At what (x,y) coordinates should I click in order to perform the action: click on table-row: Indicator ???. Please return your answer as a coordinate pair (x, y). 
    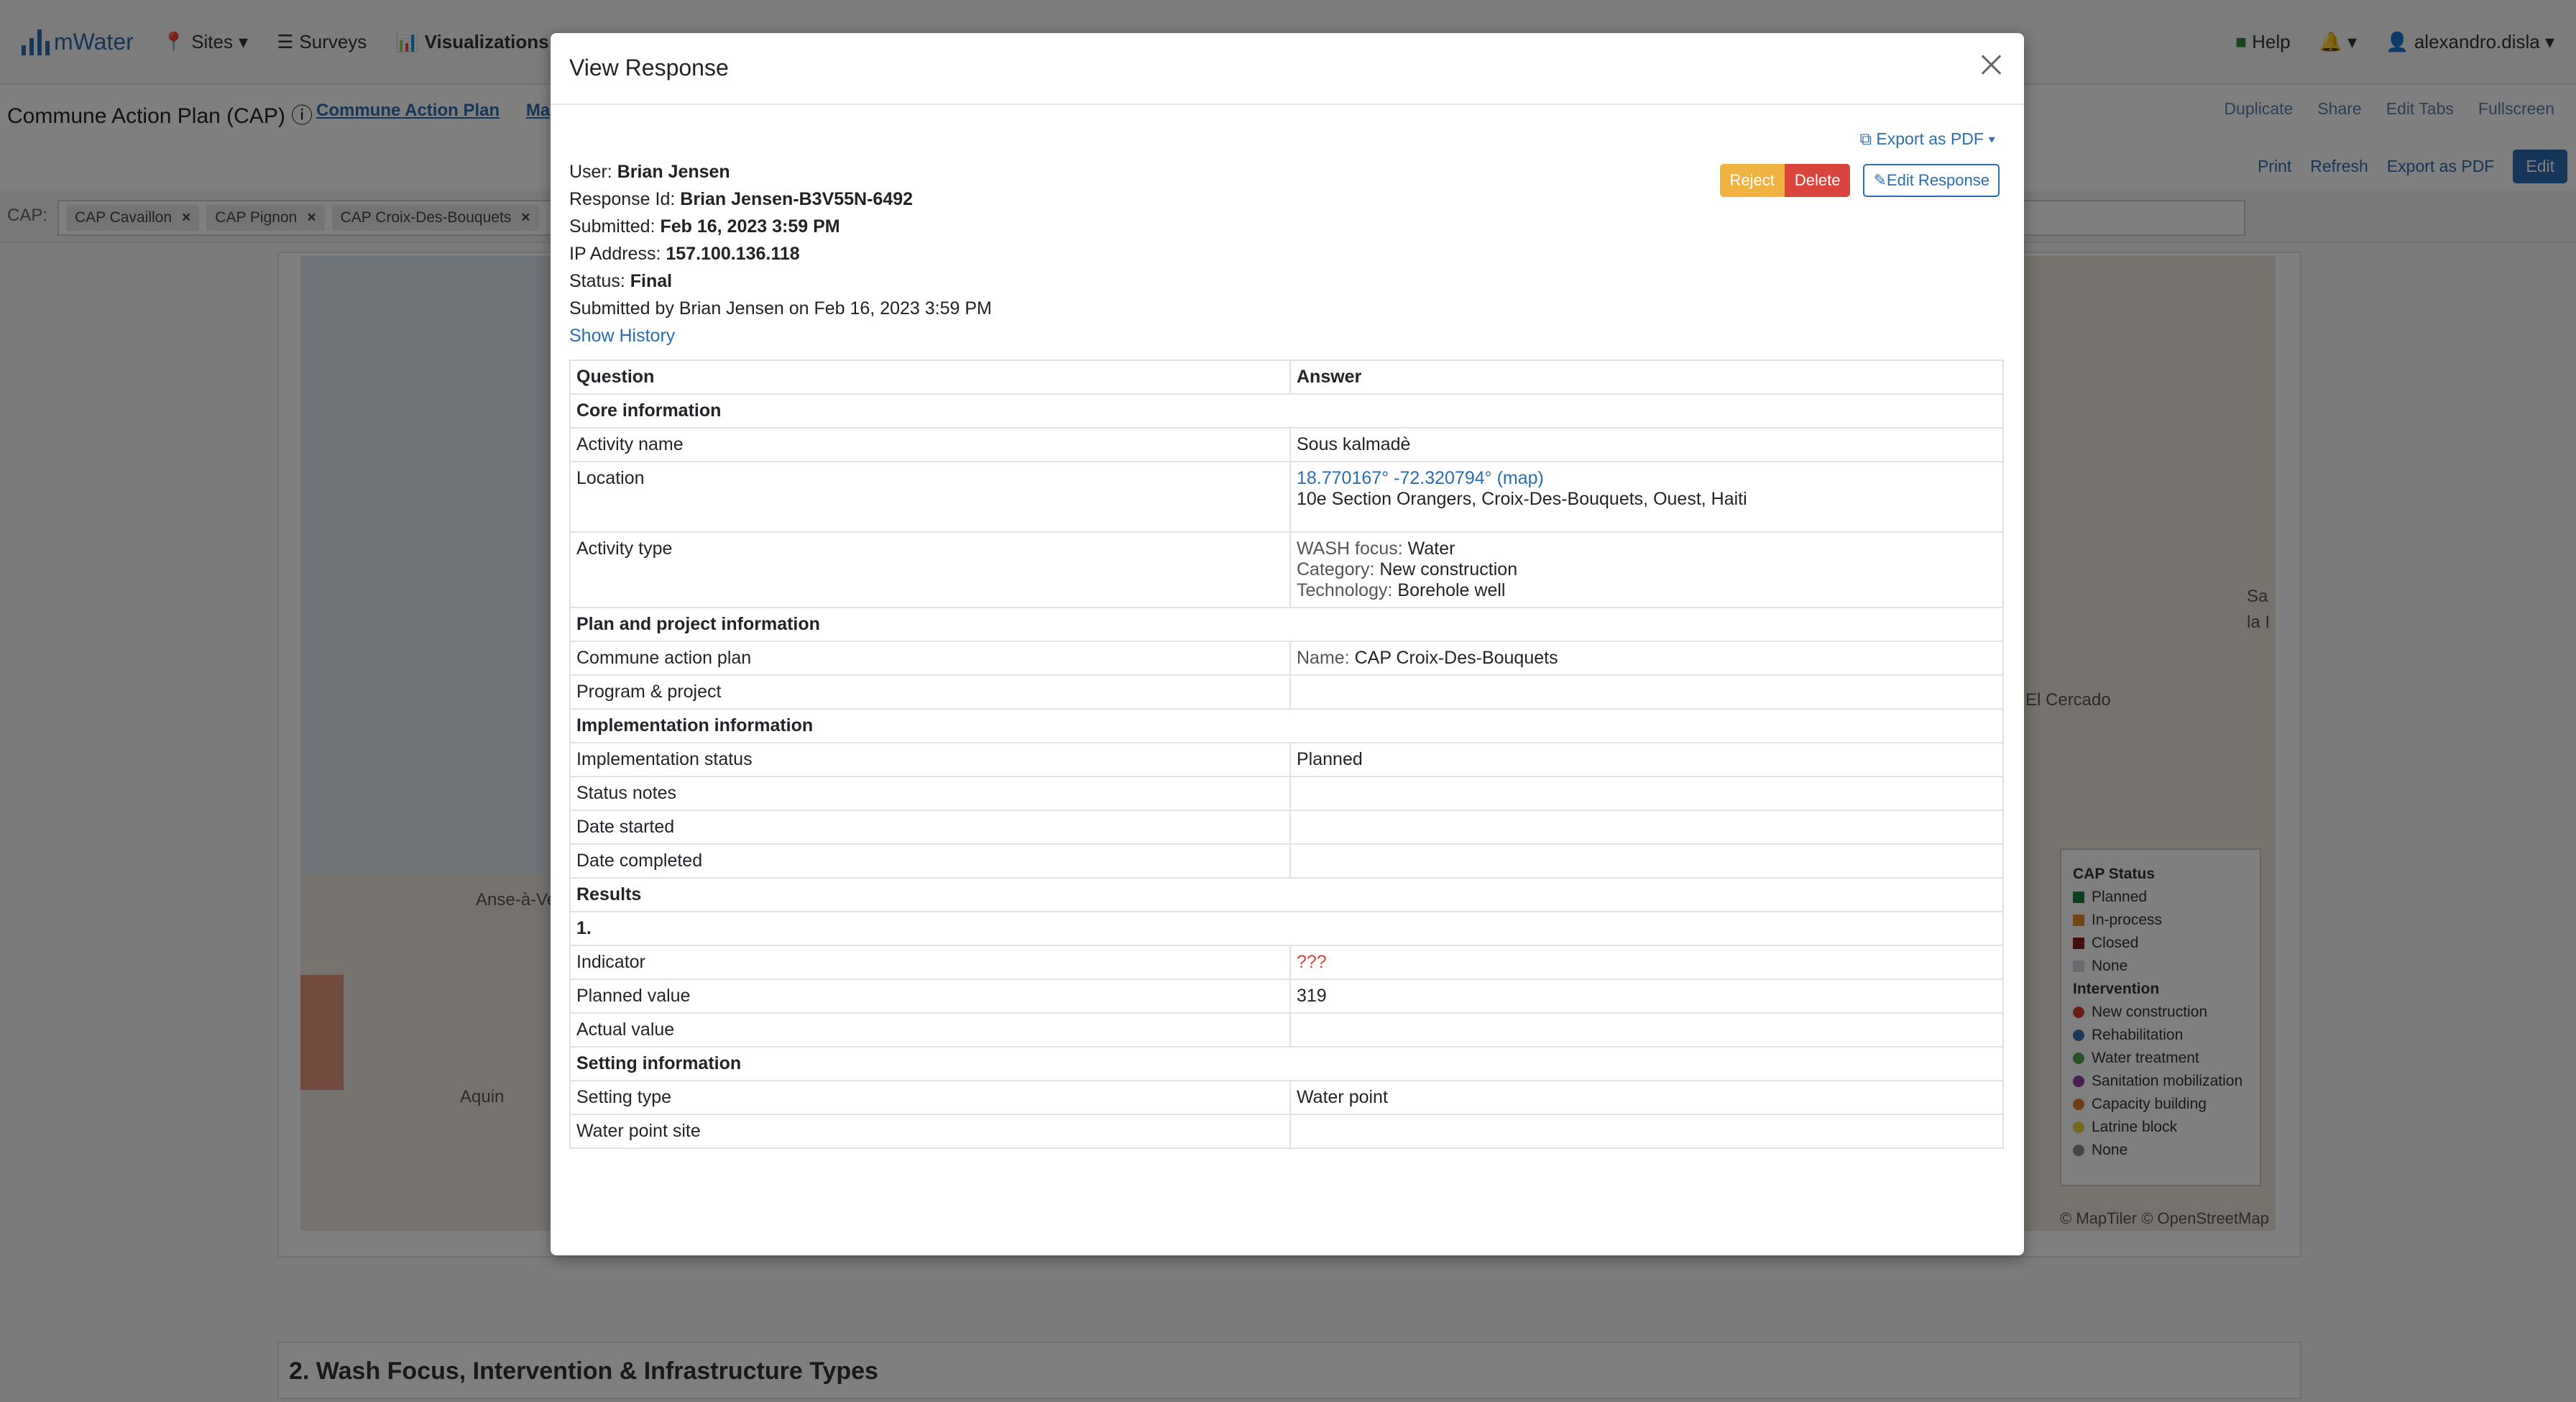
    Looking at the image, I should click on (1286, 962).